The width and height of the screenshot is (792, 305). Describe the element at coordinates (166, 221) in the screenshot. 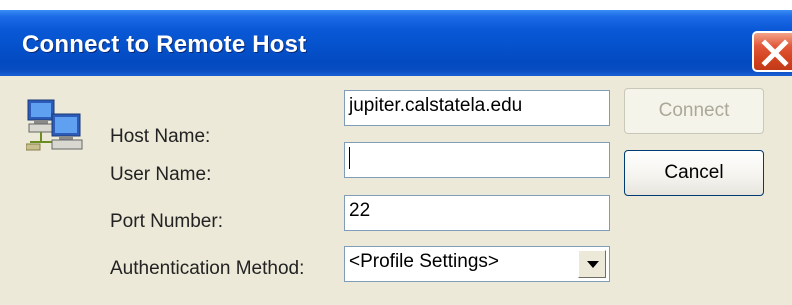

I see `port-number-label: Port Number:` at that location.